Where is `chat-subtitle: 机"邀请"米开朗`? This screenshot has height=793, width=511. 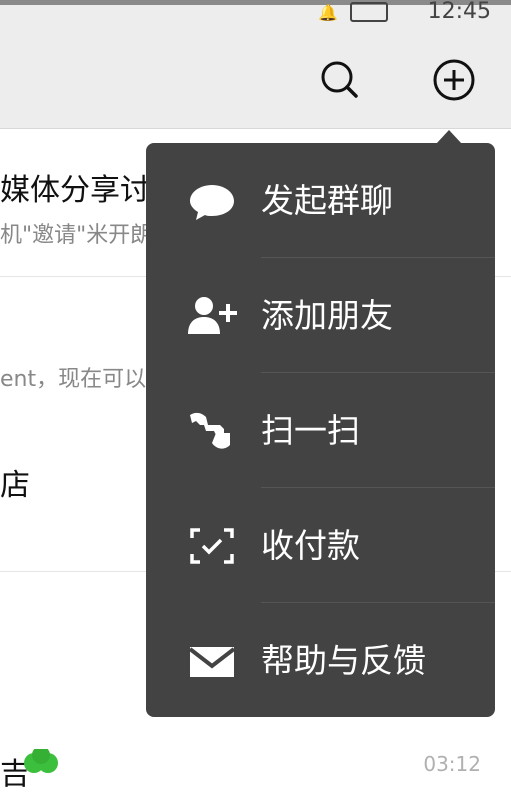 chat-subtitle: 机"邀请"米开朗 is located at coordinates (76, 235).